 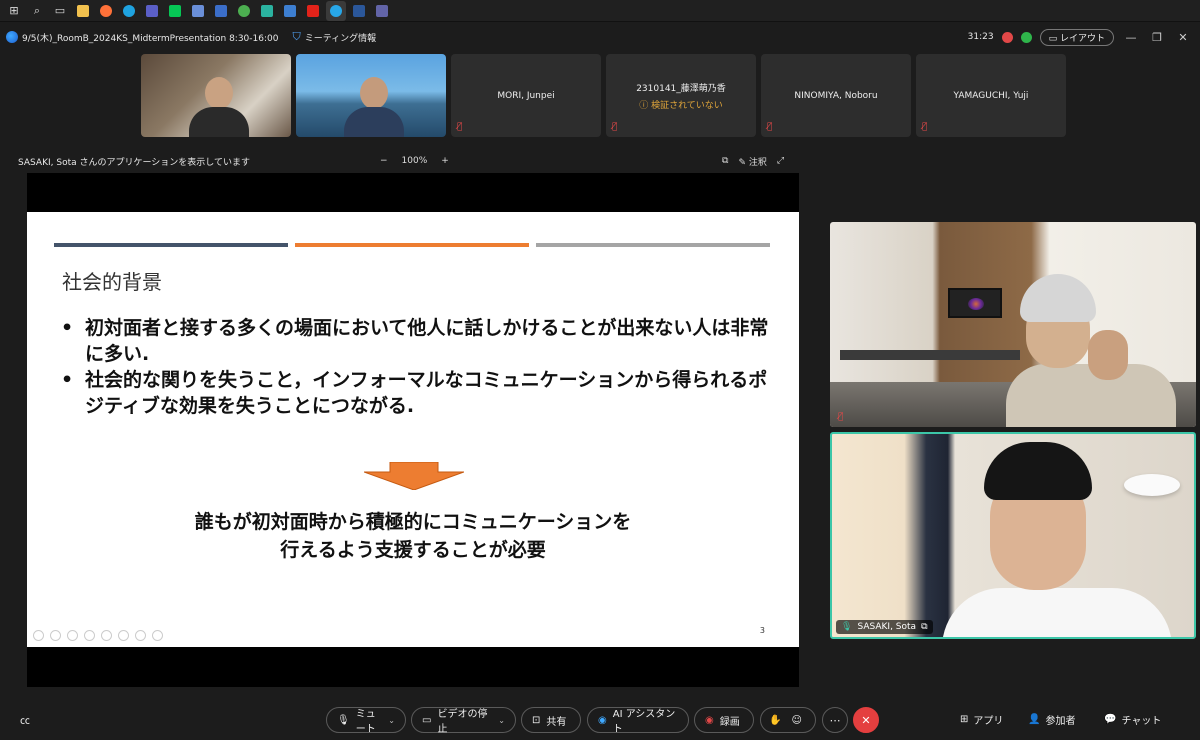 What do you see at coordinates (1183, 37) in the screenshot?
I see `close-window-icon: ✕` at bounding box center [1183, 37].